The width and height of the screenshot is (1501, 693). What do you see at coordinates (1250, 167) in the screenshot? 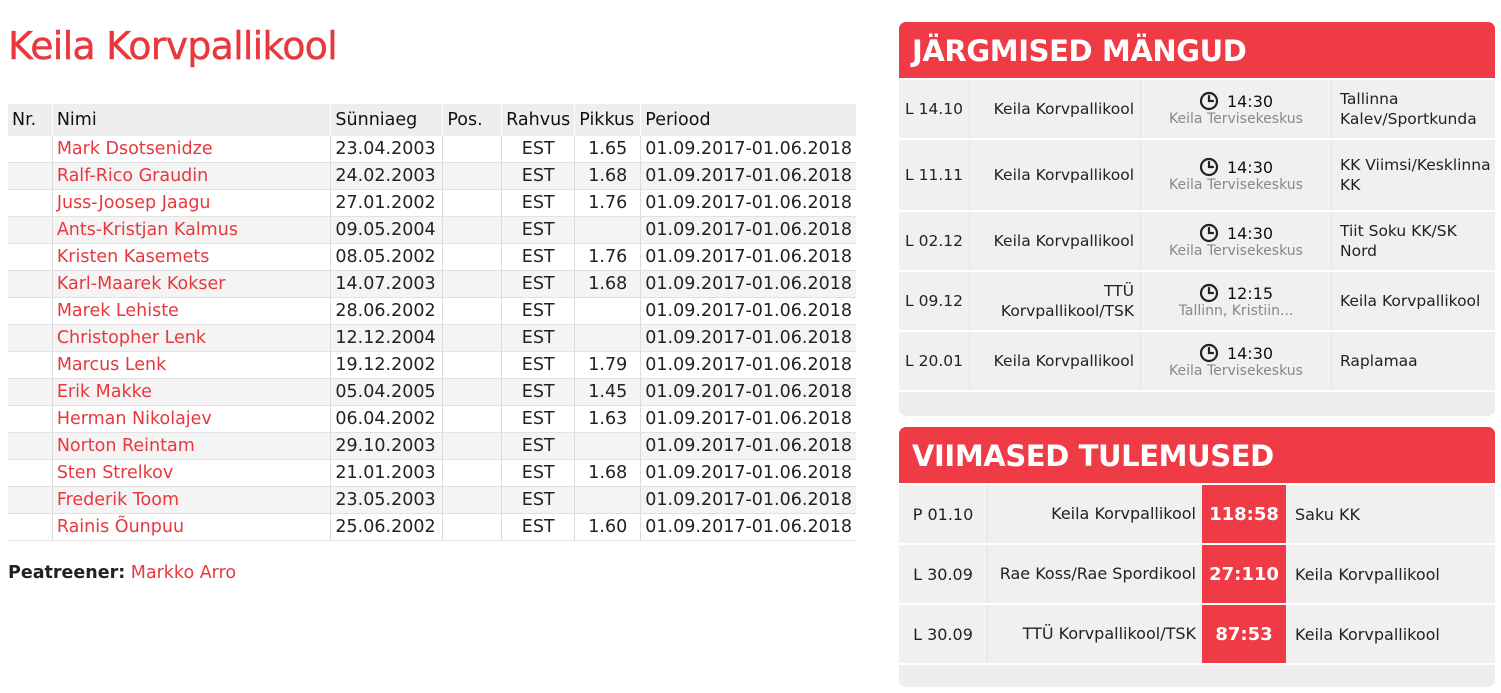
I see `game-time: 14:30` at bounding box center [1250, 167].